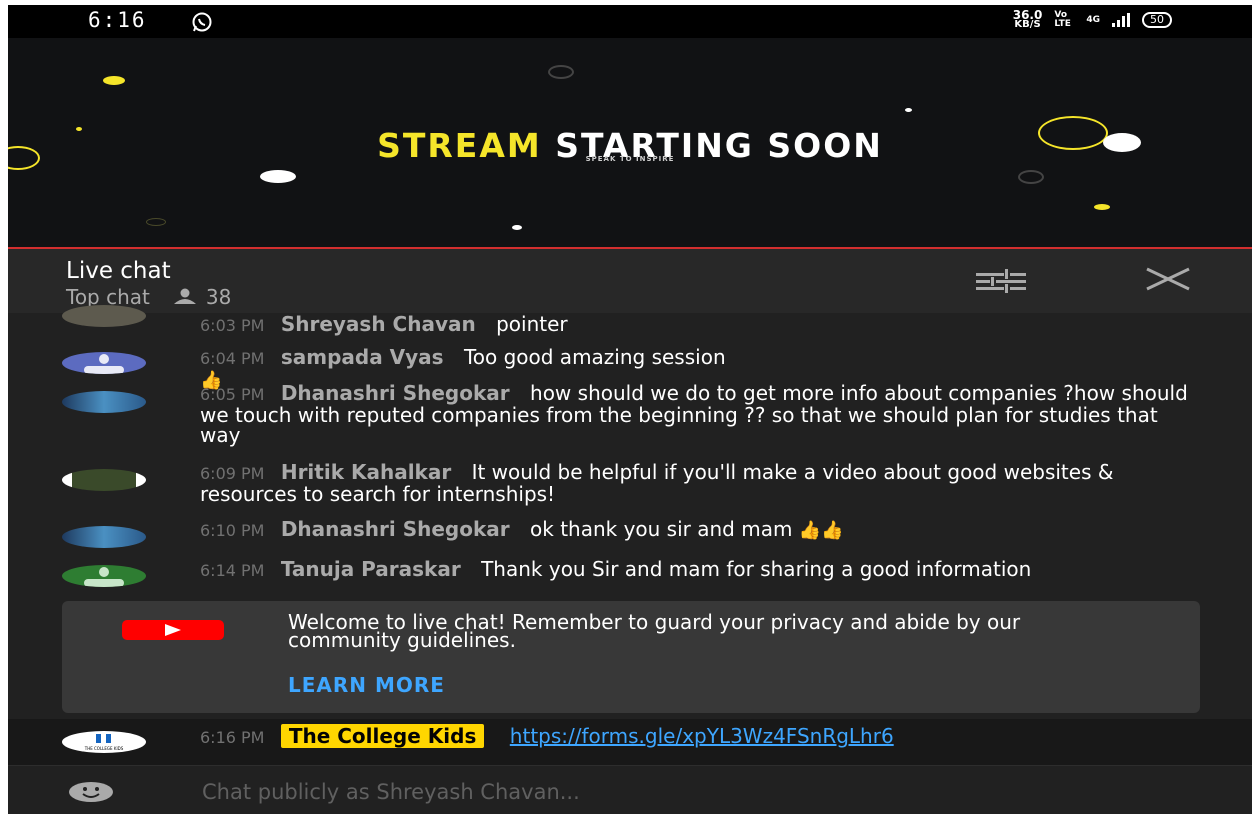  I want to click on emoji-icon, so click(91, 794).